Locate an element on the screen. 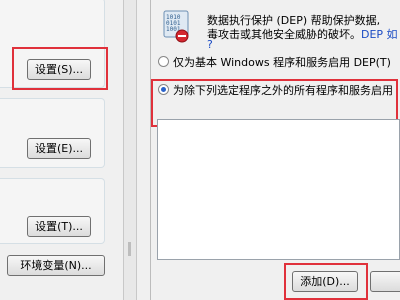 The width and height of the screenshot is (400, 300). dep-description-line2: 毒攻击或其他安全威胁的破坏。DEP 如 is located at coordinates (302, 34).